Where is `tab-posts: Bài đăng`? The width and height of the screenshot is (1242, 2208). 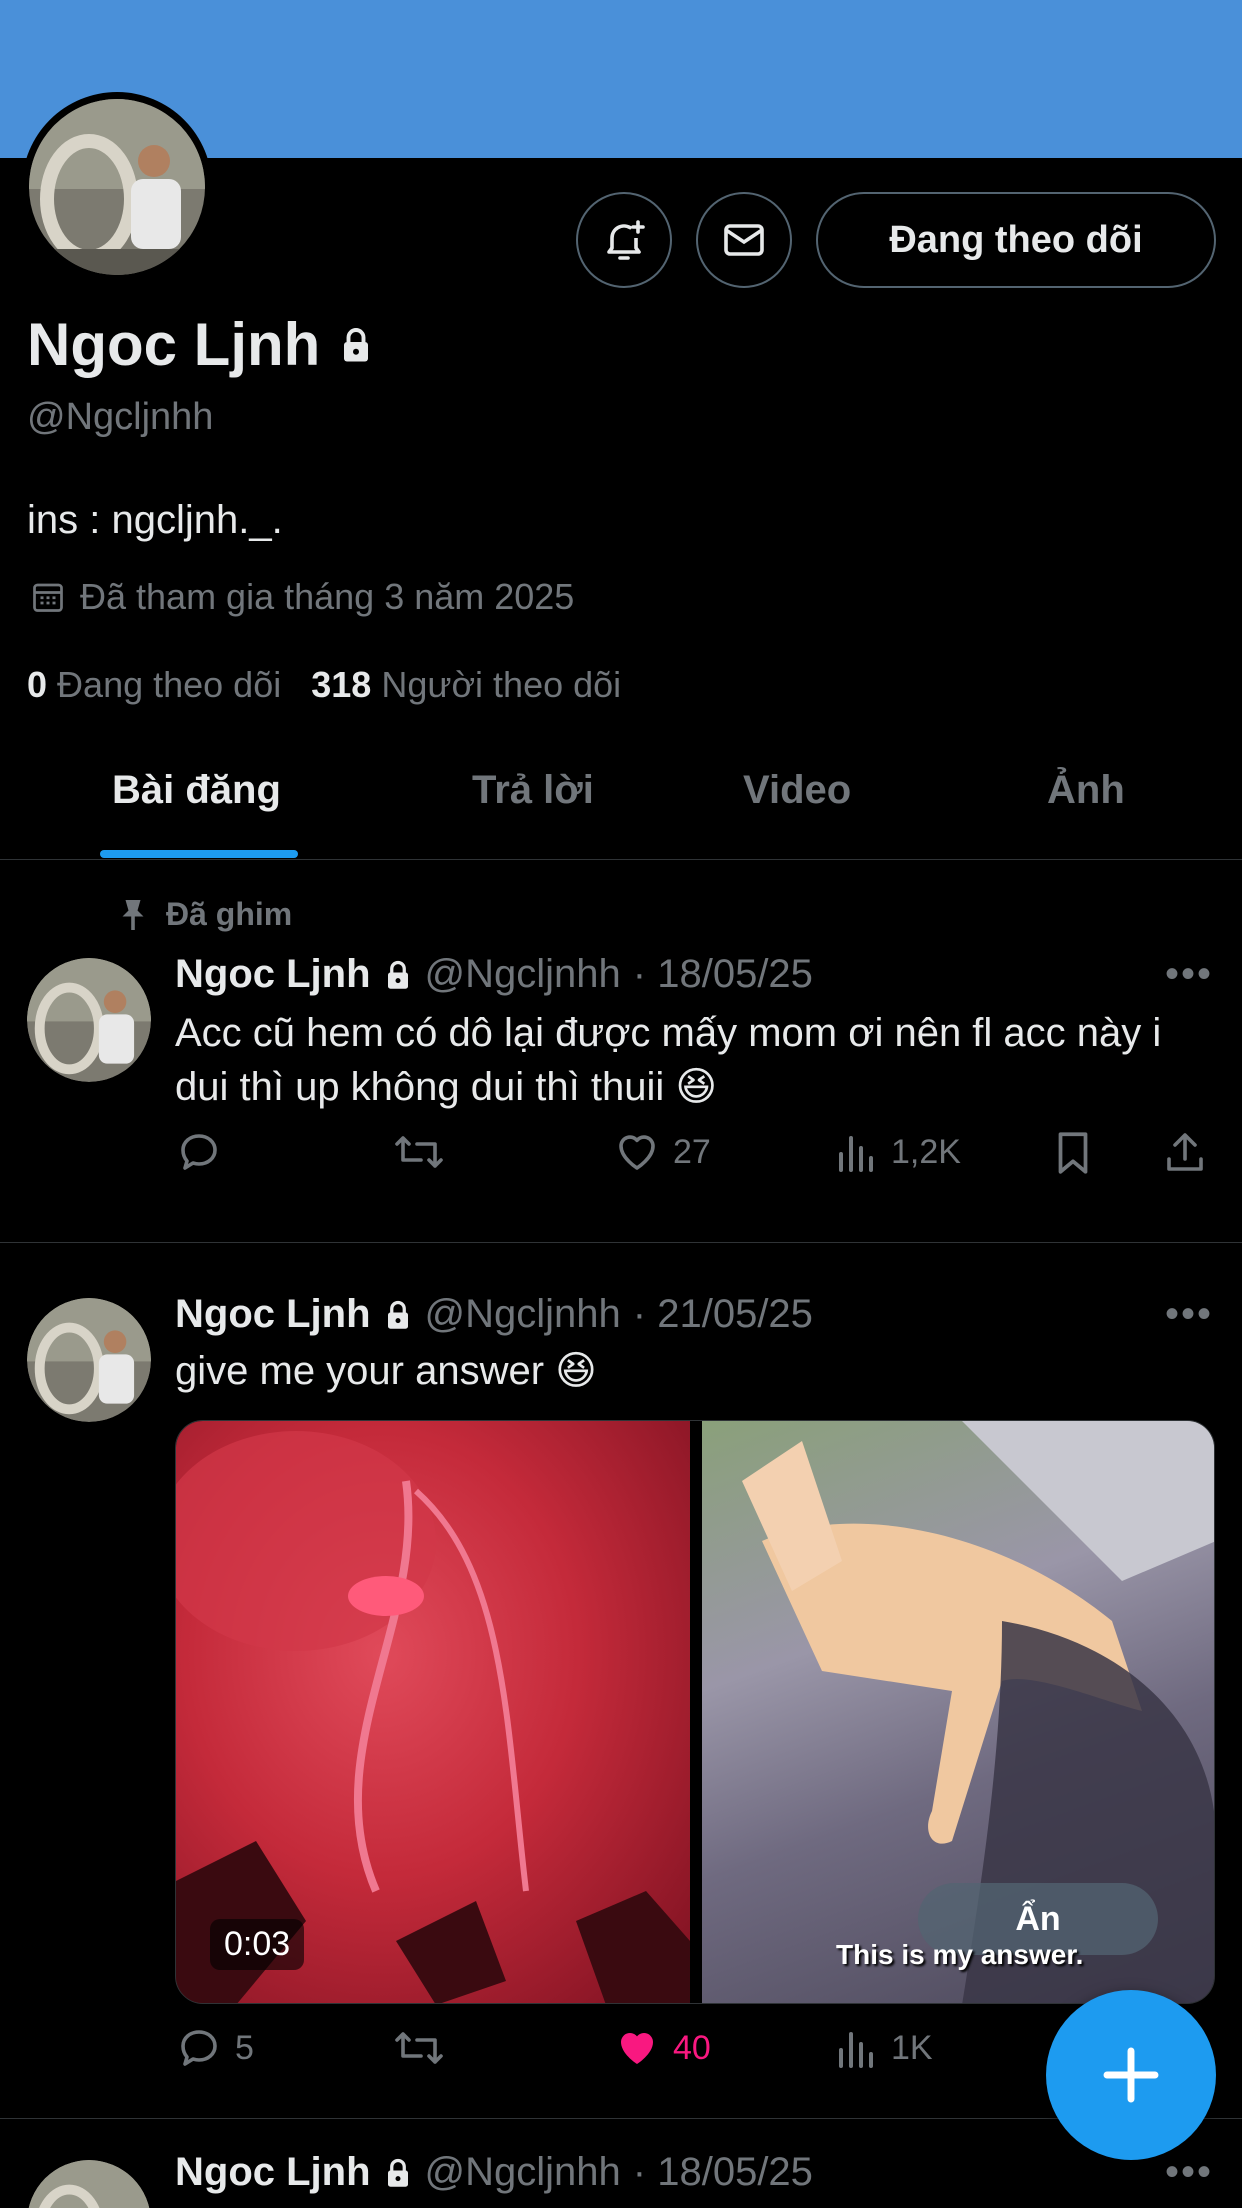
tab-posts: Bài đăng is located at coordinates (196, 790).